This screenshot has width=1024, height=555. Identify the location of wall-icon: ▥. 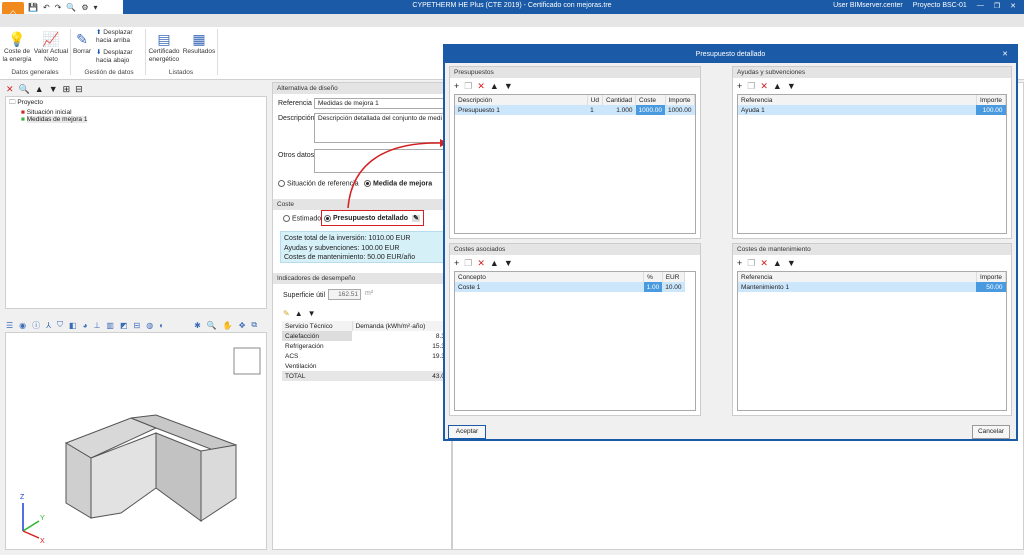
(110, 325).